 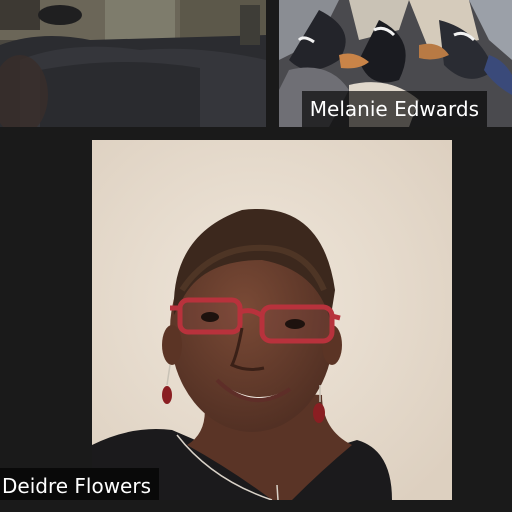 I want to click on participant-tile-2: Melanie Edwards, so click(x=395, y=63).